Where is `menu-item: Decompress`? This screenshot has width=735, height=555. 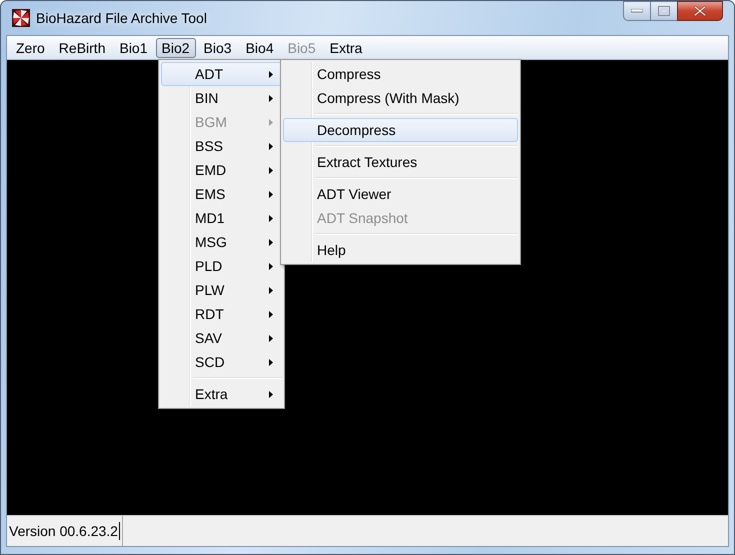 menu-item: Decompress is located at coordinates (400, 130).